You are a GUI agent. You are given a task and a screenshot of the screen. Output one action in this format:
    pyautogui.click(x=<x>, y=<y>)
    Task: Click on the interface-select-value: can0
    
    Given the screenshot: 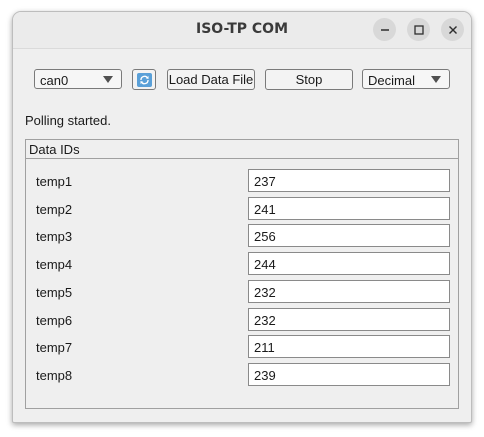 What is the action you would take?
    pyautogui.click(x=54, y=80)
    